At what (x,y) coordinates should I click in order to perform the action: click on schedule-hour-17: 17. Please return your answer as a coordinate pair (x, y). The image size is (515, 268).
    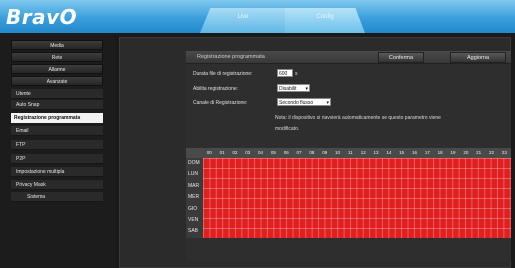
    Looking at the image, I should click on (427, 153).